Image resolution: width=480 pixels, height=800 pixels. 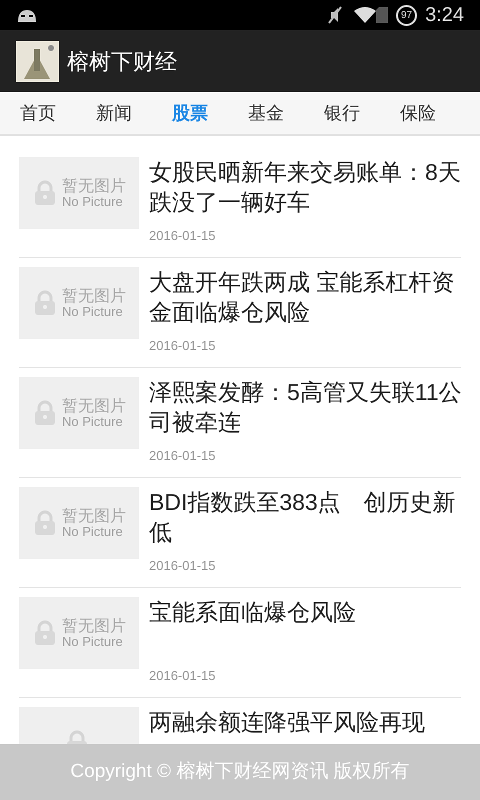 What do you see at coordinates (302, 297) in the screenshot?
I see `article-title: 大盘开年跌两成 宝能系杠杆资金面临爆仓风险` at bounding box center [302, 297].